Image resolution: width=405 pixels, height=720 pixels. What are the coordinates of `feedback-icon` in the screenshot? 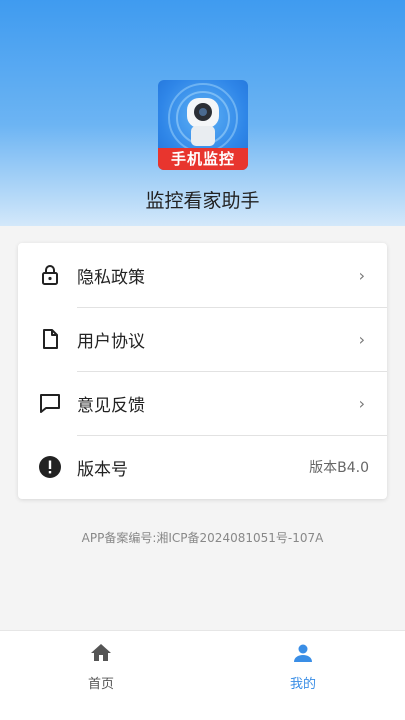 It's located at (50, 403).